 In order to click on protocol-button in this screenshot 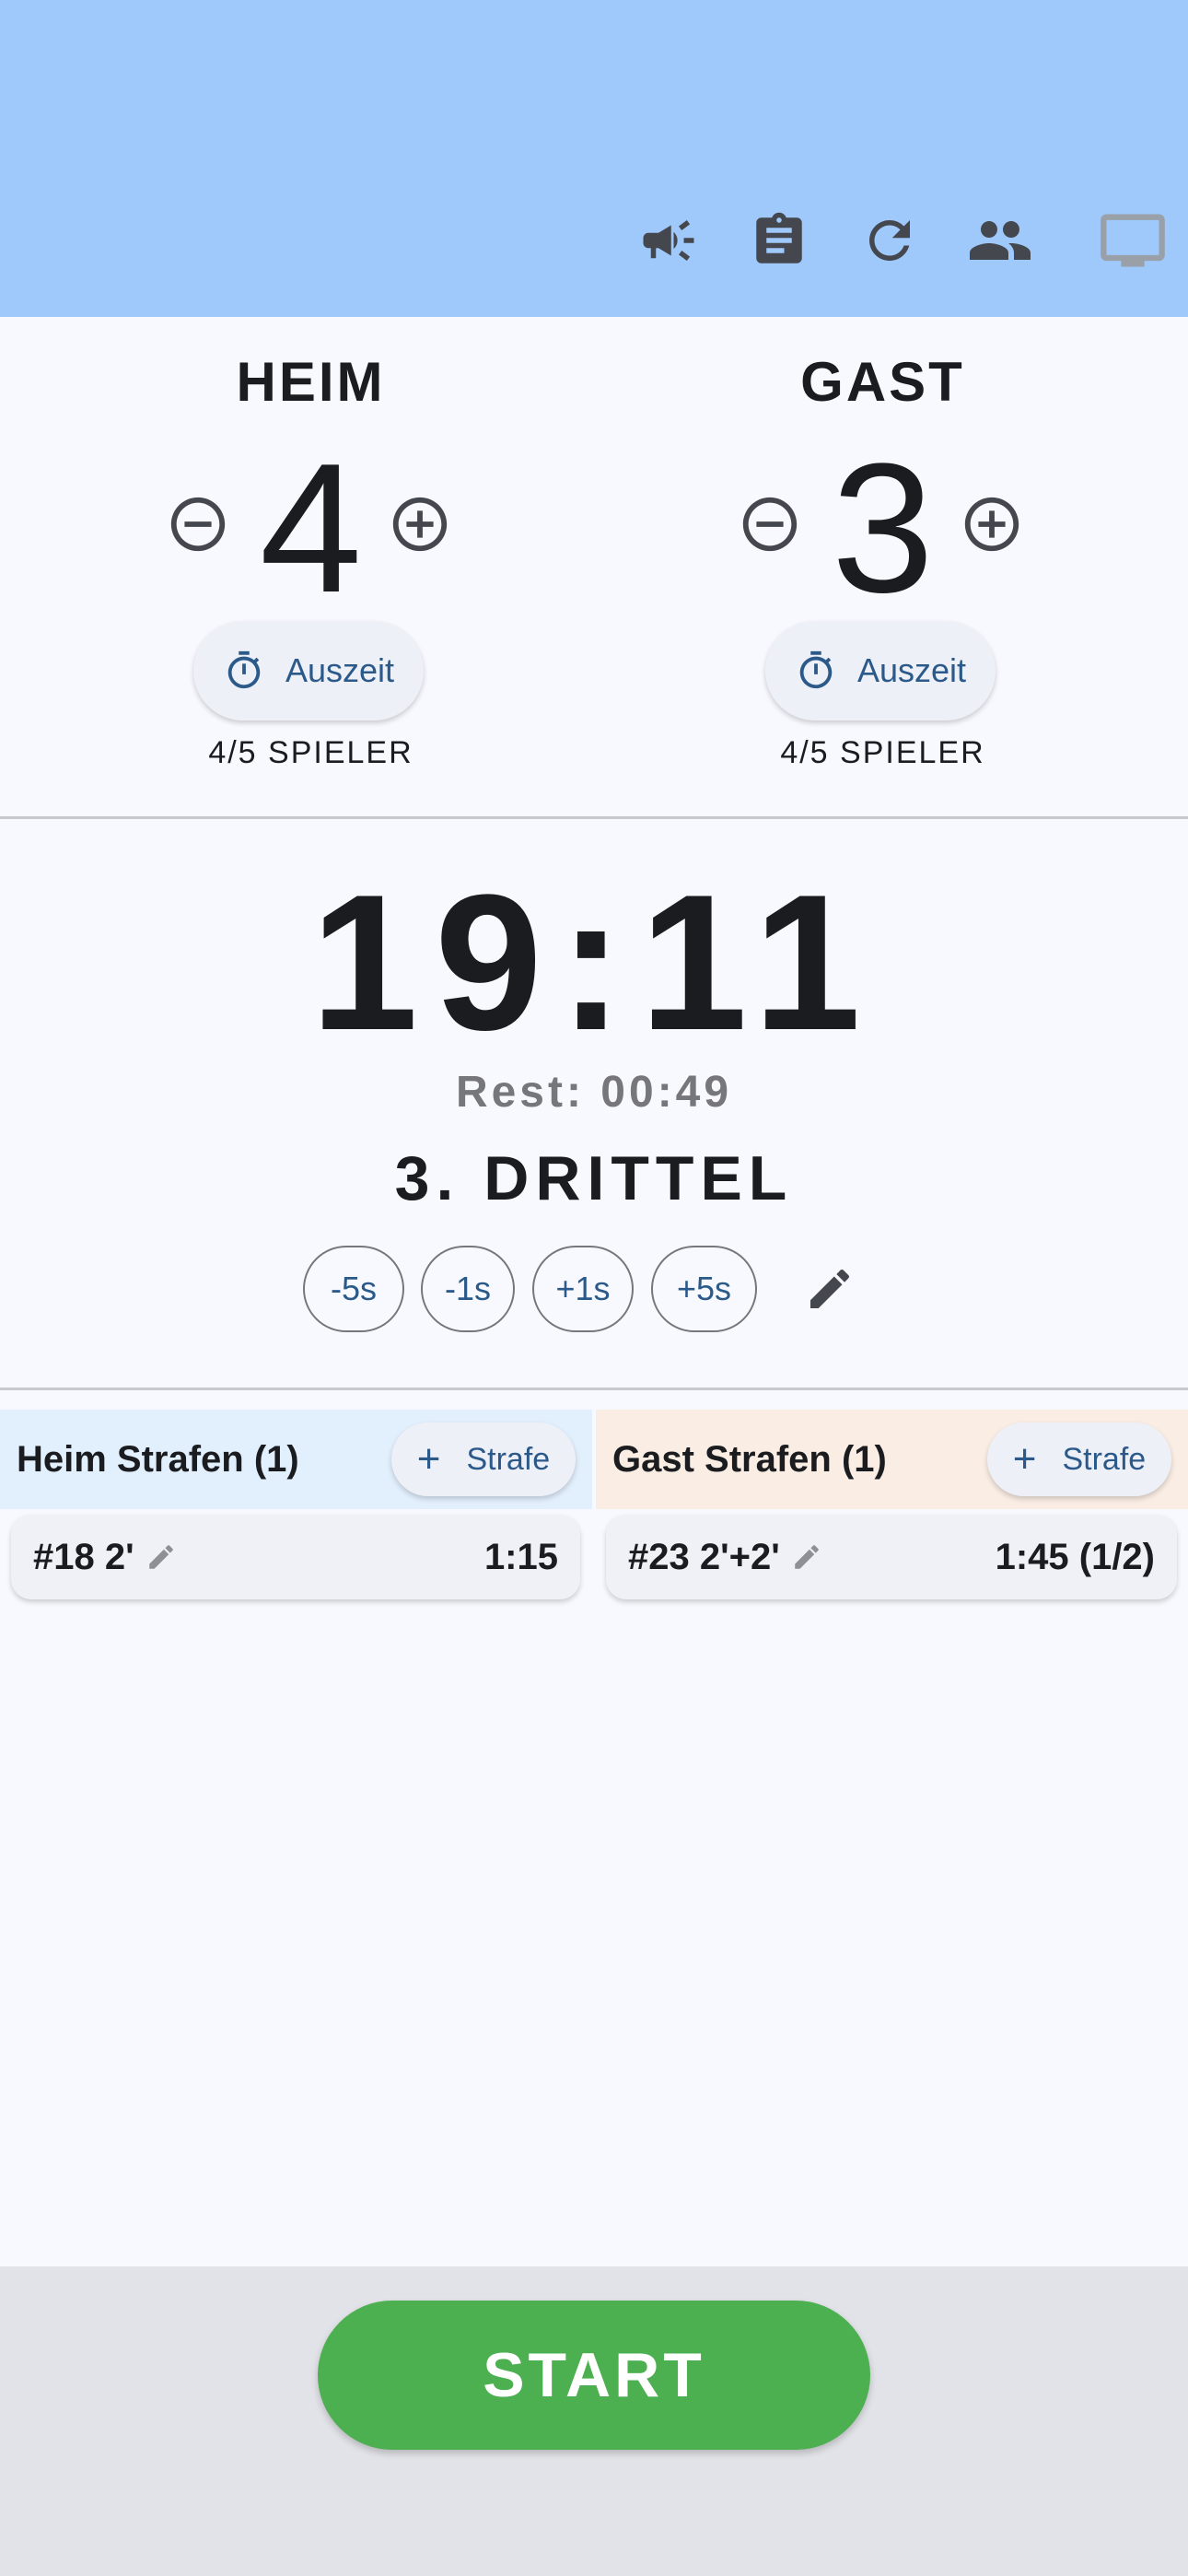, I will do `click(779, 240)`.